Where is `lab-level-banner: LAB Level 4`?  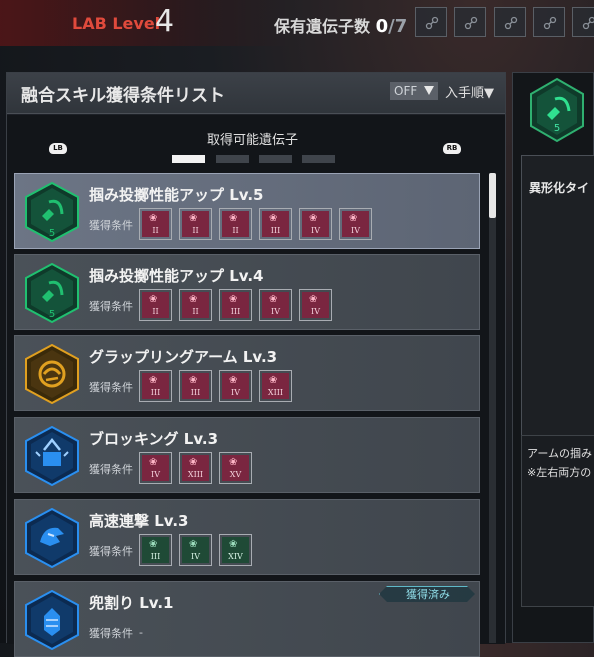
lab-level-banner: LAB Level 4 is located at coordinates (145, 23).